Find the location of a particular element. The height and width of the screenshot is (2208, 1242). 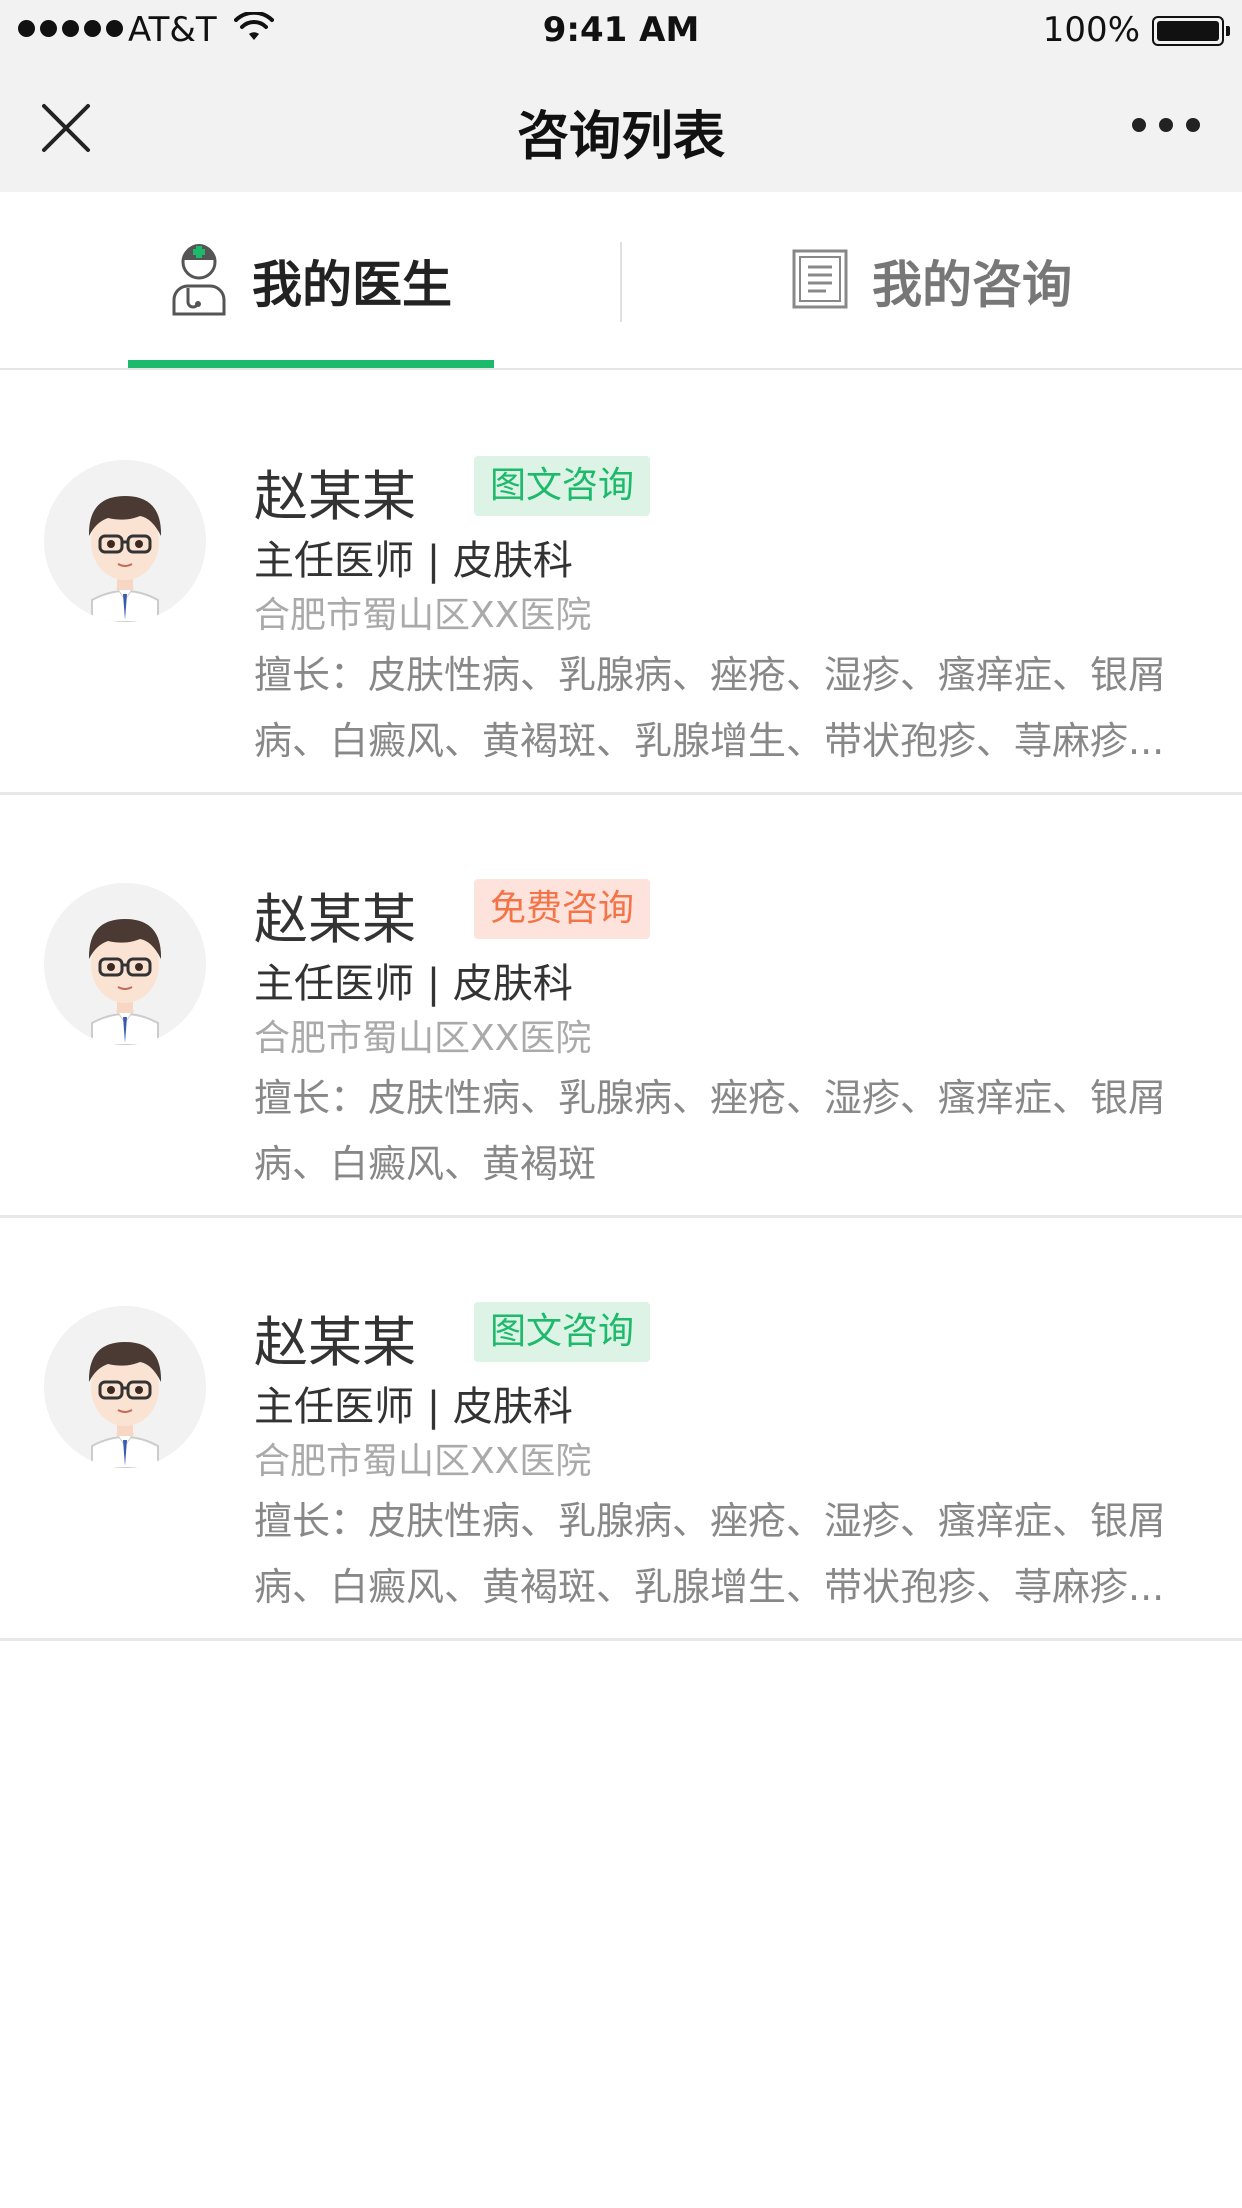

tab-bar: 我的医生 我的咨询 is located at coordinates (621, 281).